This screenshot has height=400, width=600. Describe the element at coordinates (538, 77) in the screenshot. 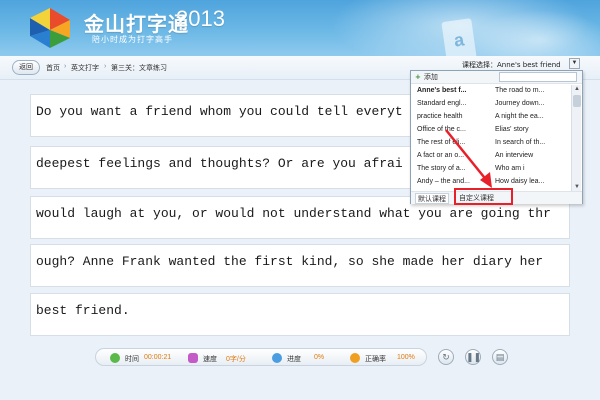

I see `course-search-input` at that location.